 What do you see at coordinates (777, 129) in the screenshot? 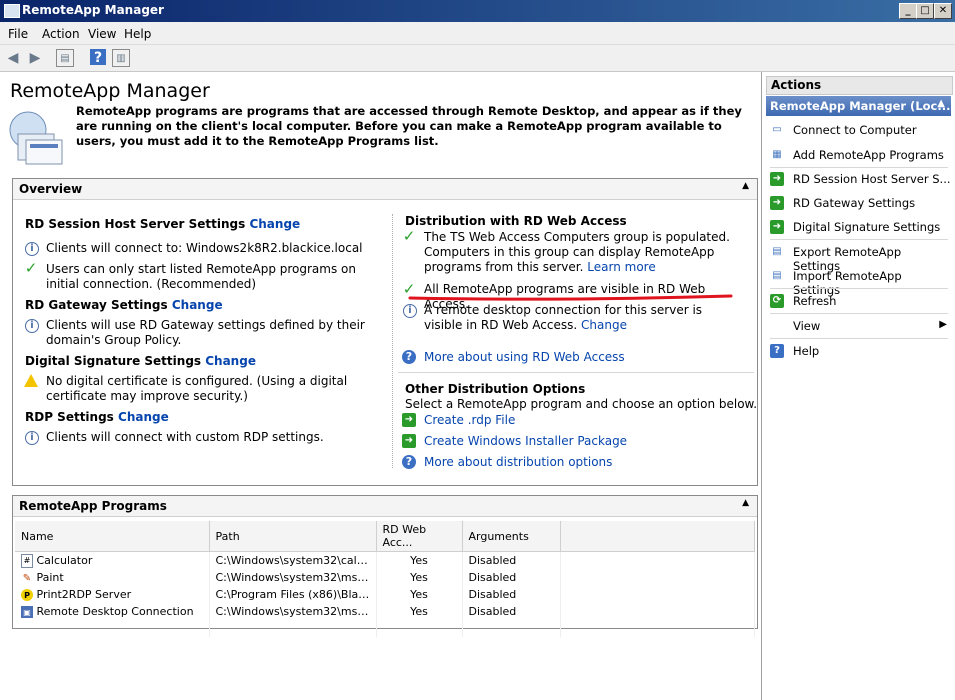
I see `computer-icon: ▭` at bounding box center [777, 129].